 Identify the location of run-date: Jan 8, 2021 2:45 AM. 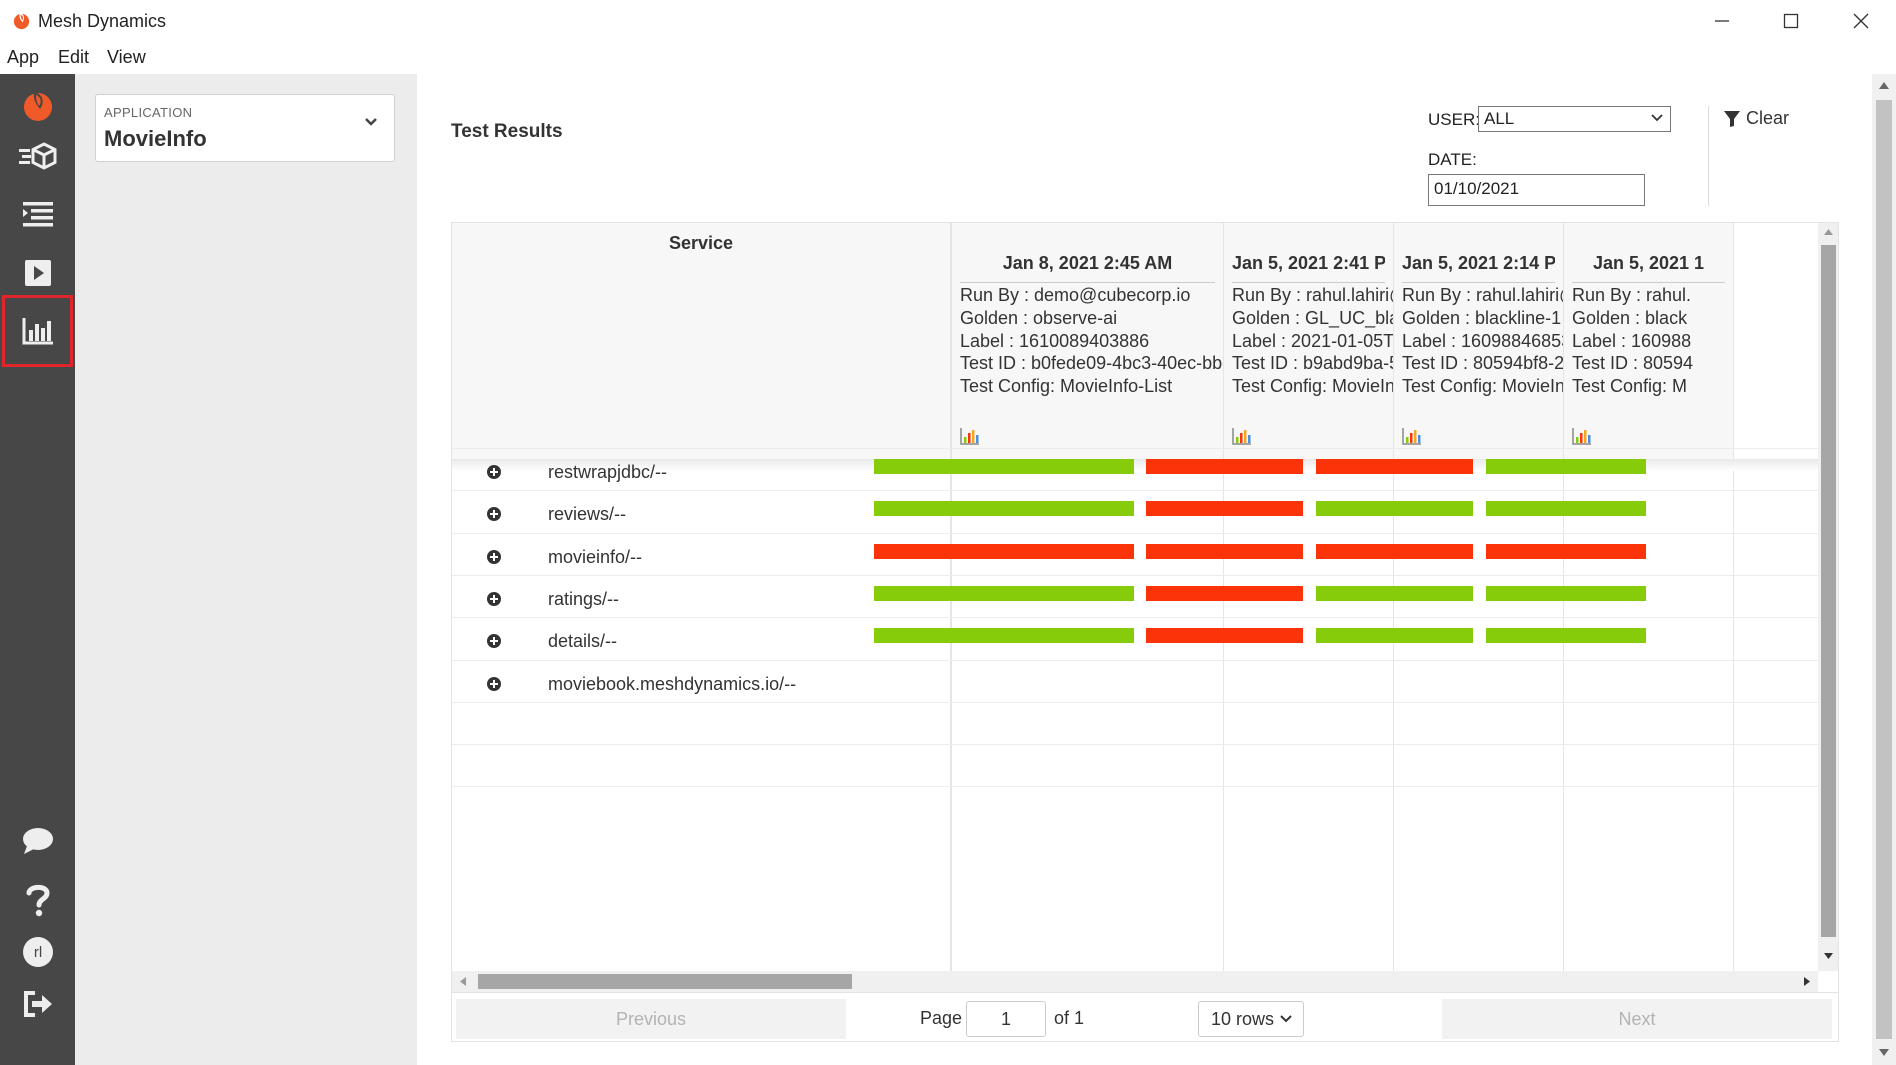
(1087, 268).